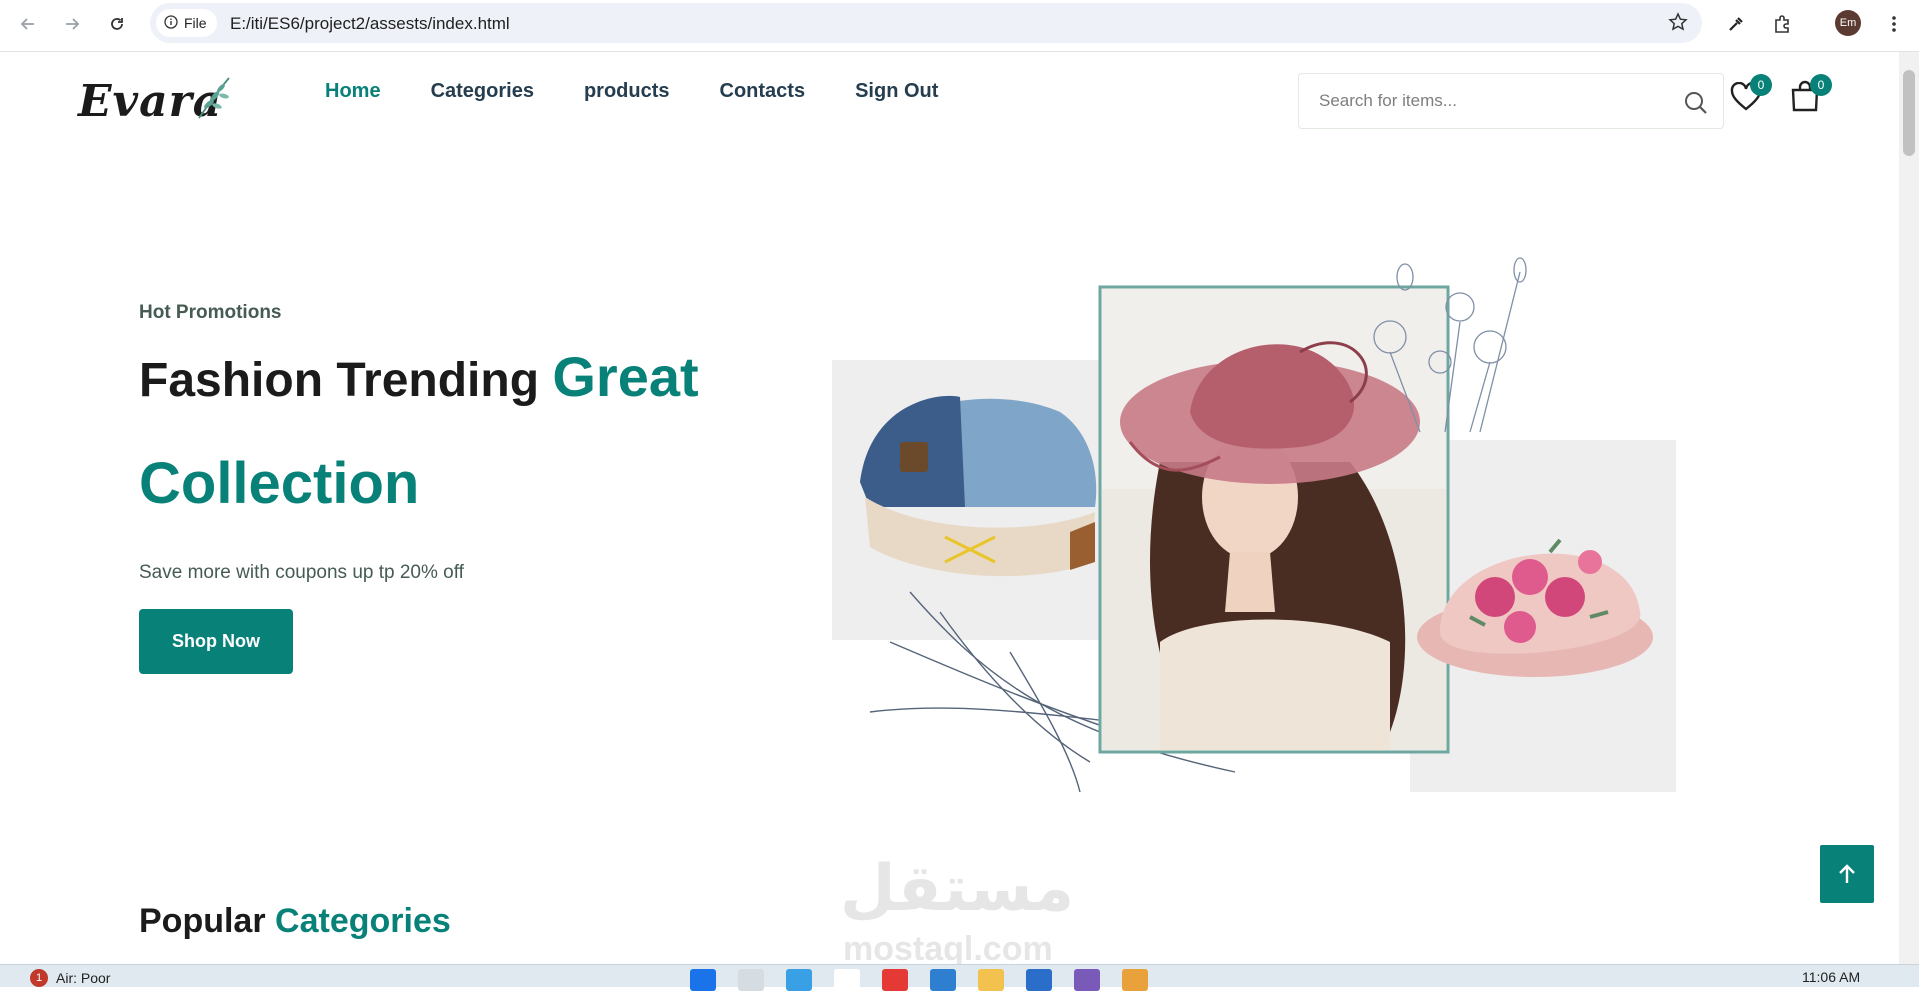  Describe the element at coordinates (703, 980) in the screenshot. I see `start-icon` at that location.